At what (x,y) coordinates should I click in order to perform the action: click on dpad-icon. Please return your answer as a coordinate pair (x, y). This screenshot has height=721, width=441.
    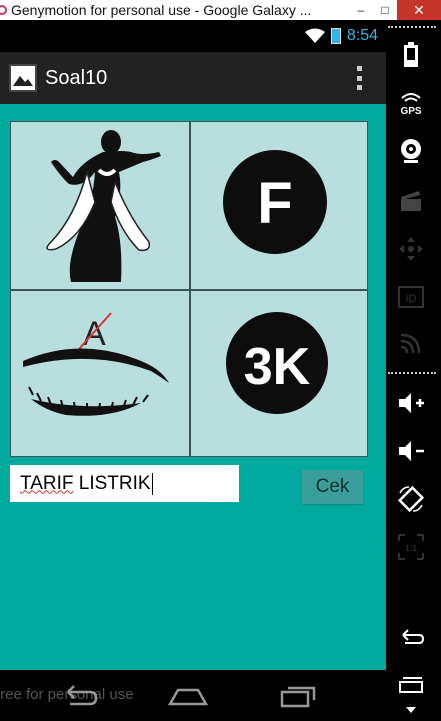
    Looking at the image, I should click on (411, 249).